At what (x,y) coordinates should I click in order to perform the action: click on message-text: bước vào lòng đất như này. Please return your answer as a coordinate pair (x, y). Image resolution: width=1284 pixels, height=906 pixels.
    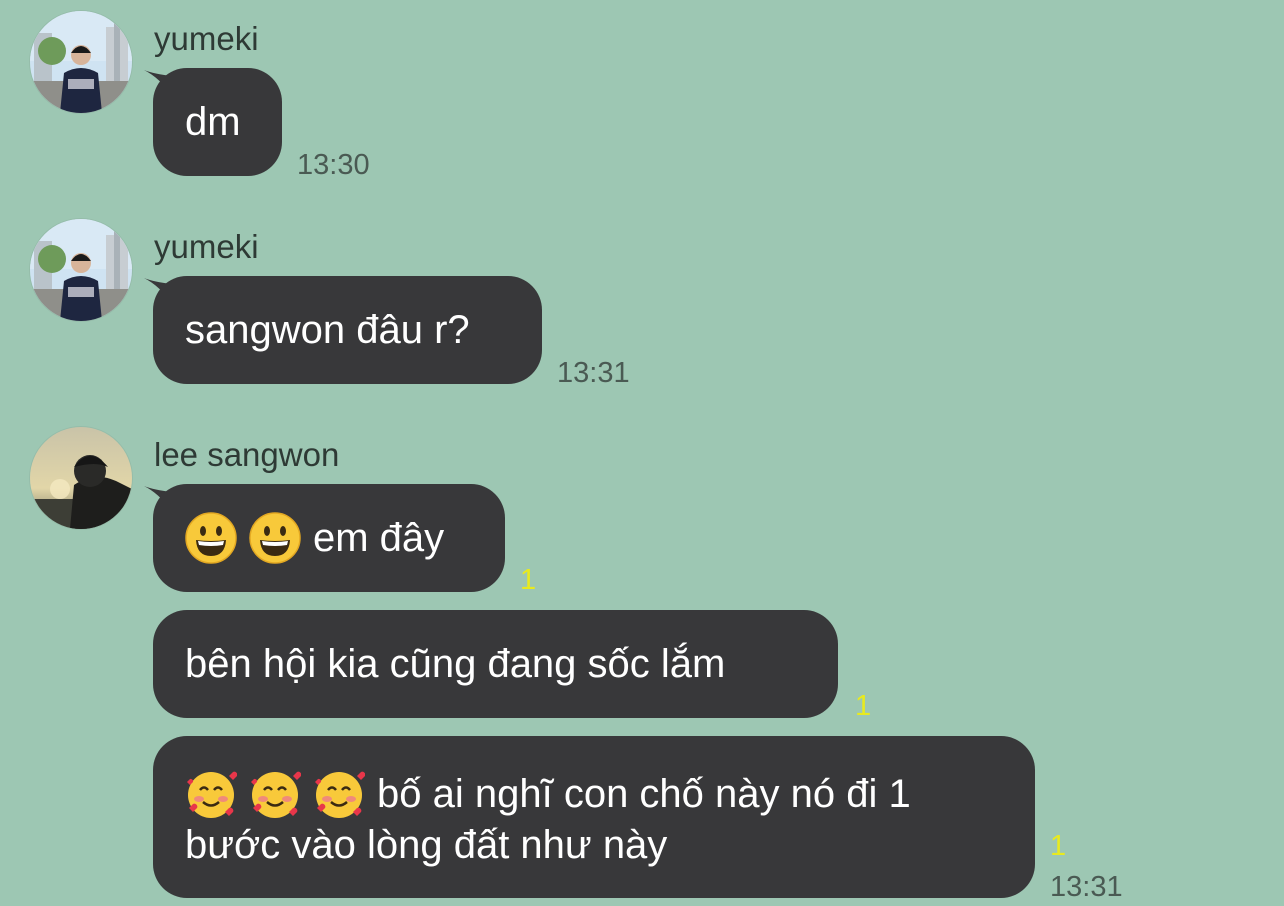
    Looking at the image, I should click on (426, 845).